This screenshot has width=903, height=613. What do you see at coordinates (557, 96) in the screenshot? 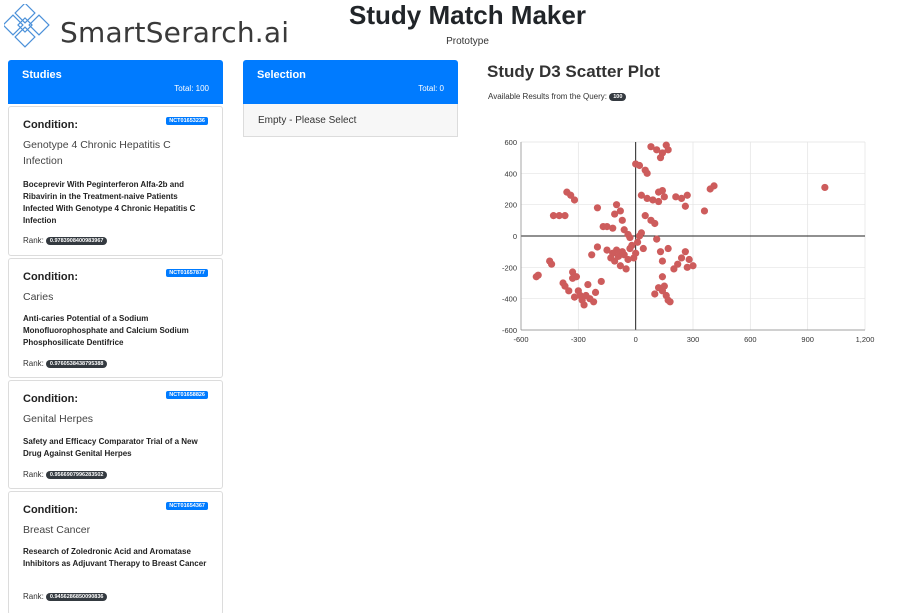
I see `plot-results: Available Results from the Query: 100` at bounding box center [557, 96].